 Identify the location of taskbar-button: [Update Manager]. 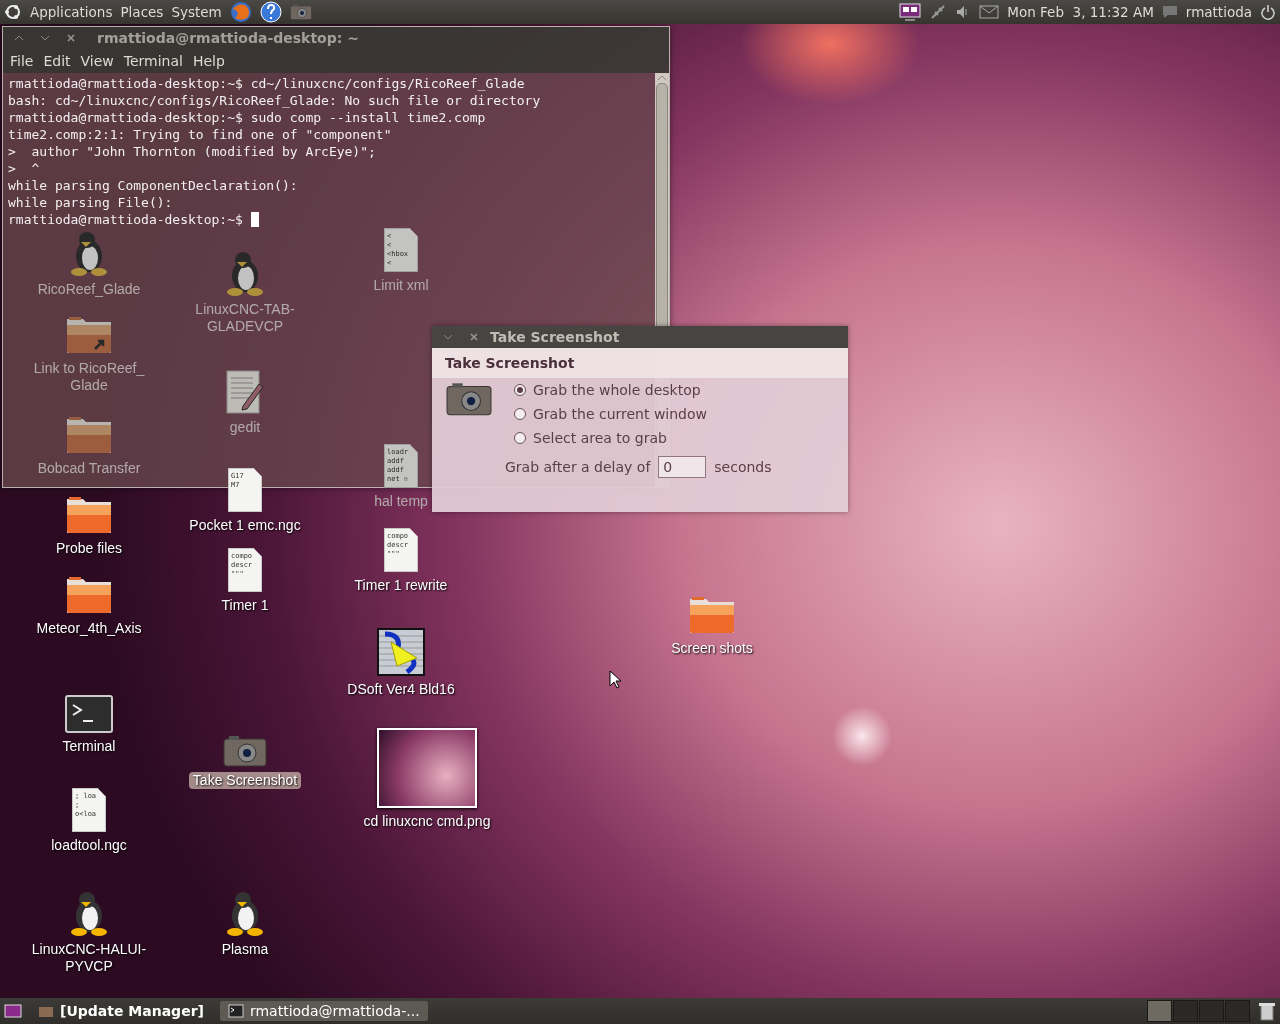
(121, 1011).